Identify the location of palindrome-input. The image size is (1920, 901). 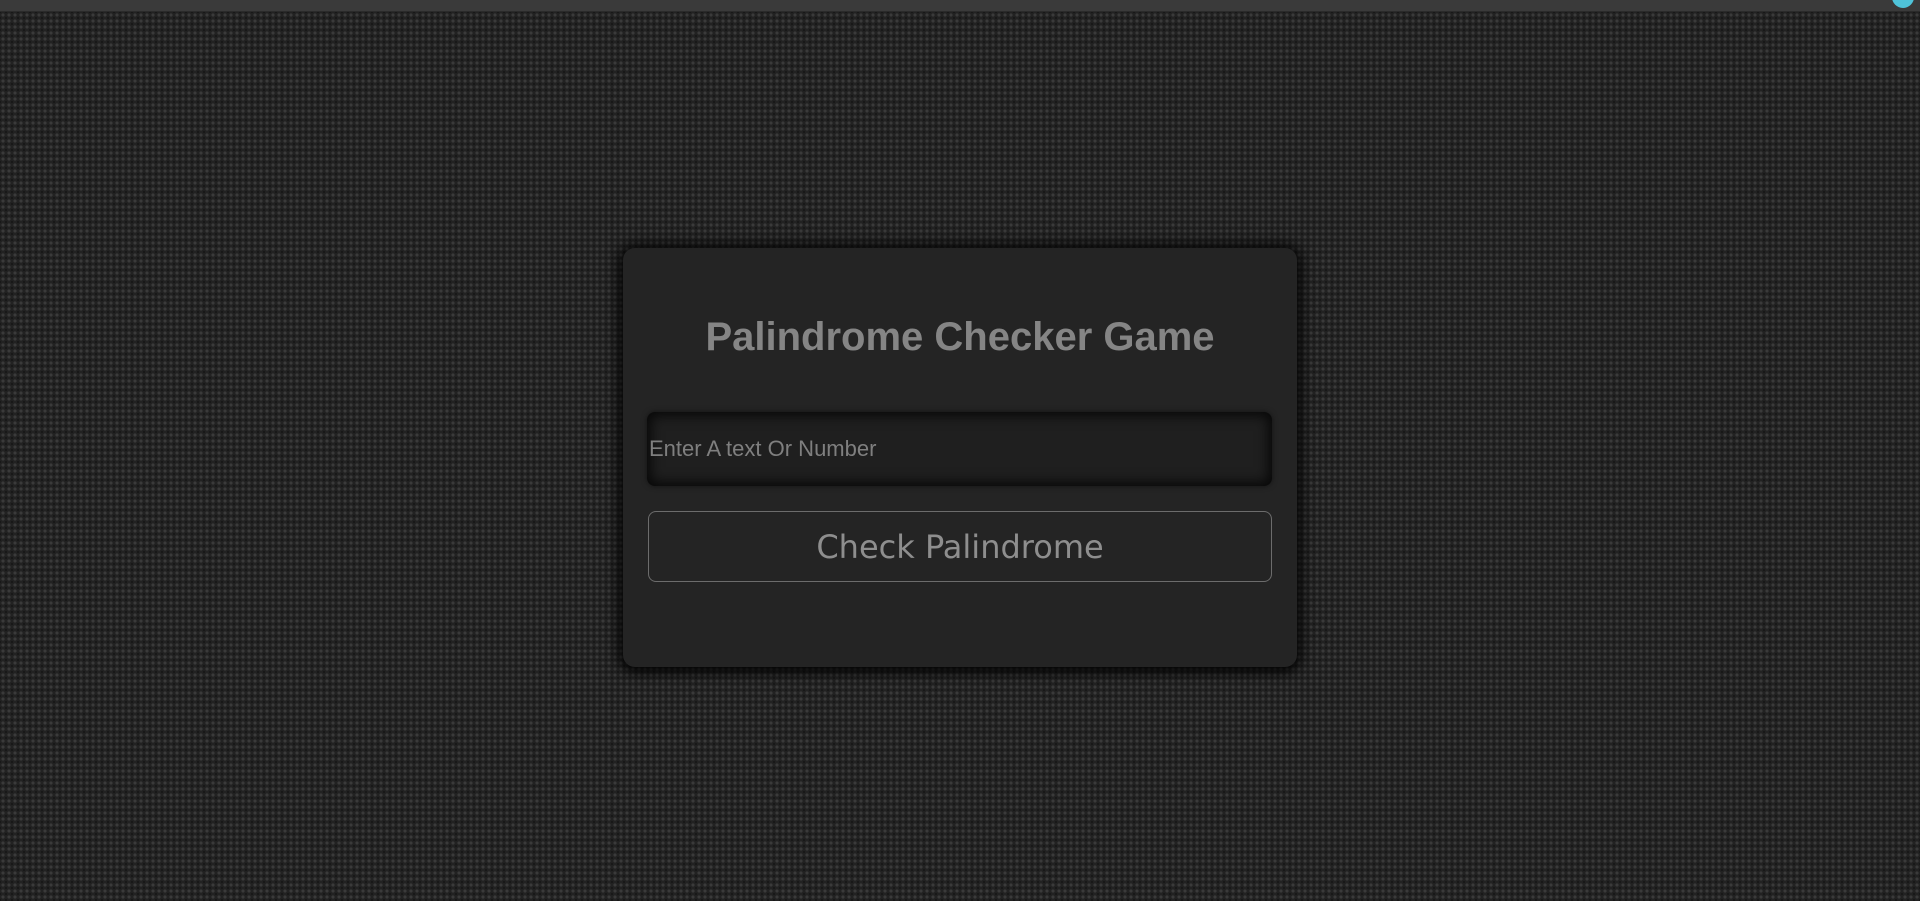
(959, 449).